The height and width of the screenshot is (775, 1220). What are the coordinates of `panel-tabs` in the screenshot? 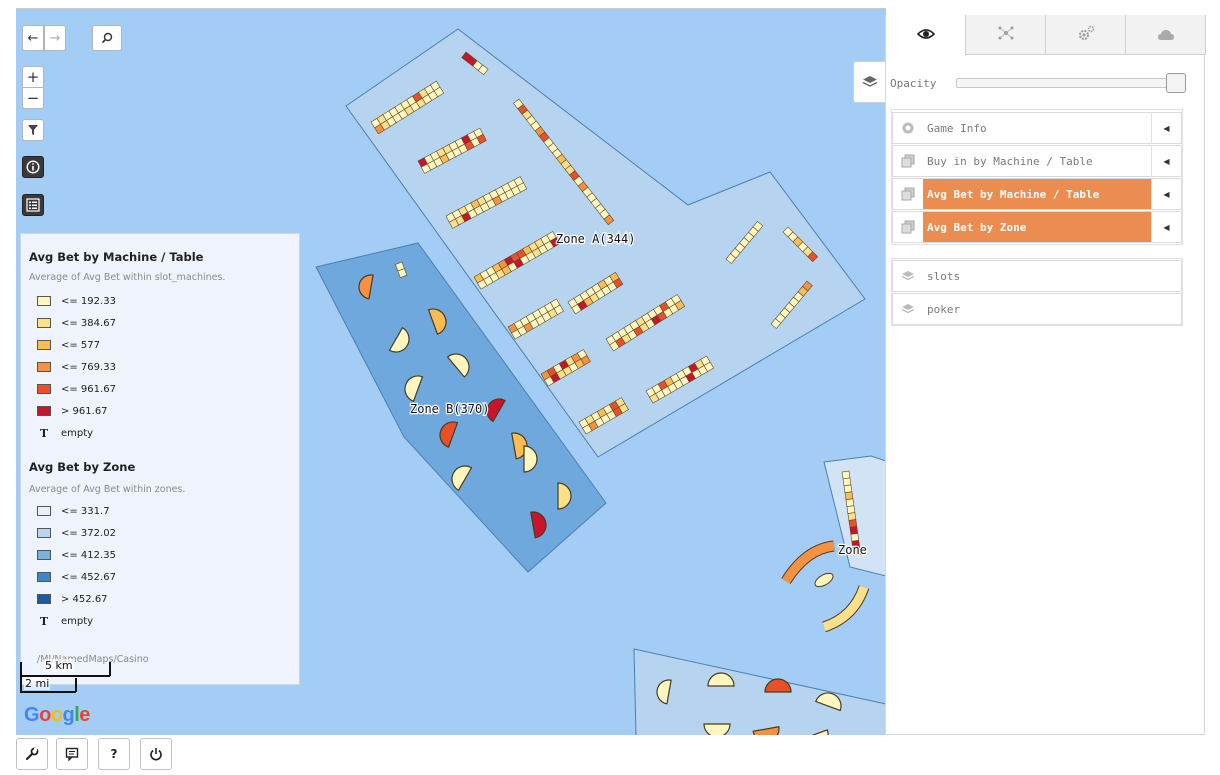 It's located at (1046, 35).